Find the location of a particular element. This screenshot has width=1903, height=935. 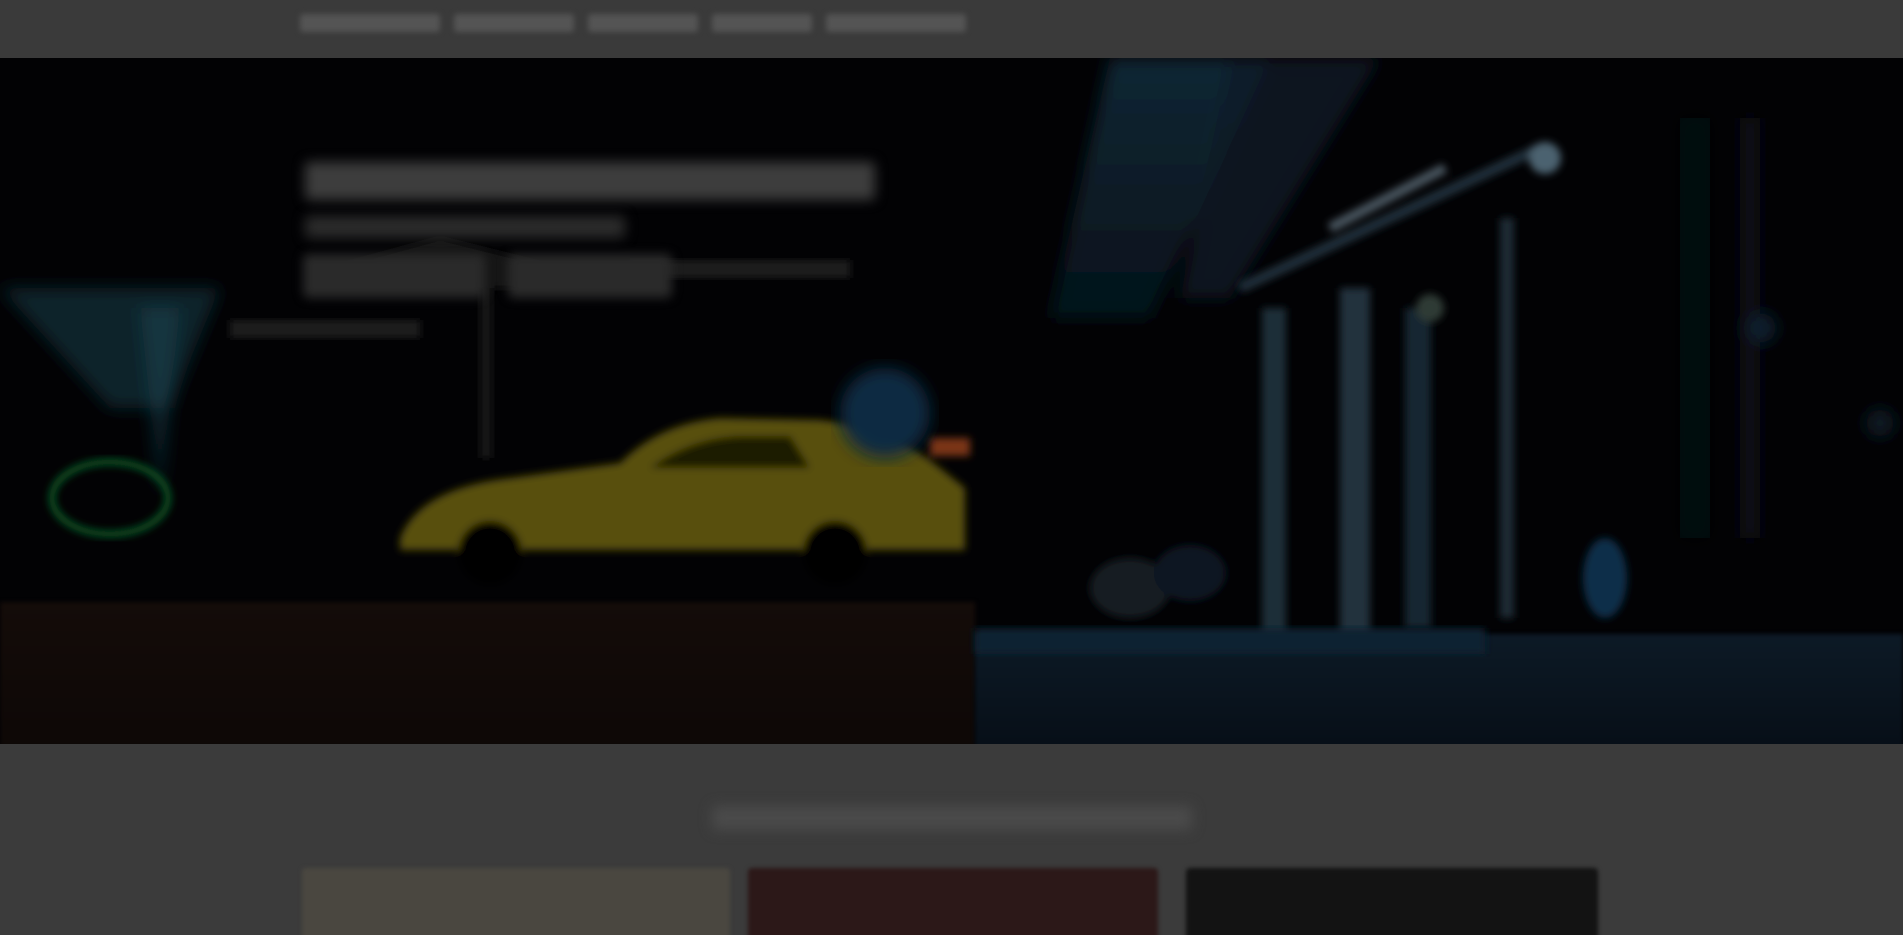

section-title is located at coordinates (952, 818).